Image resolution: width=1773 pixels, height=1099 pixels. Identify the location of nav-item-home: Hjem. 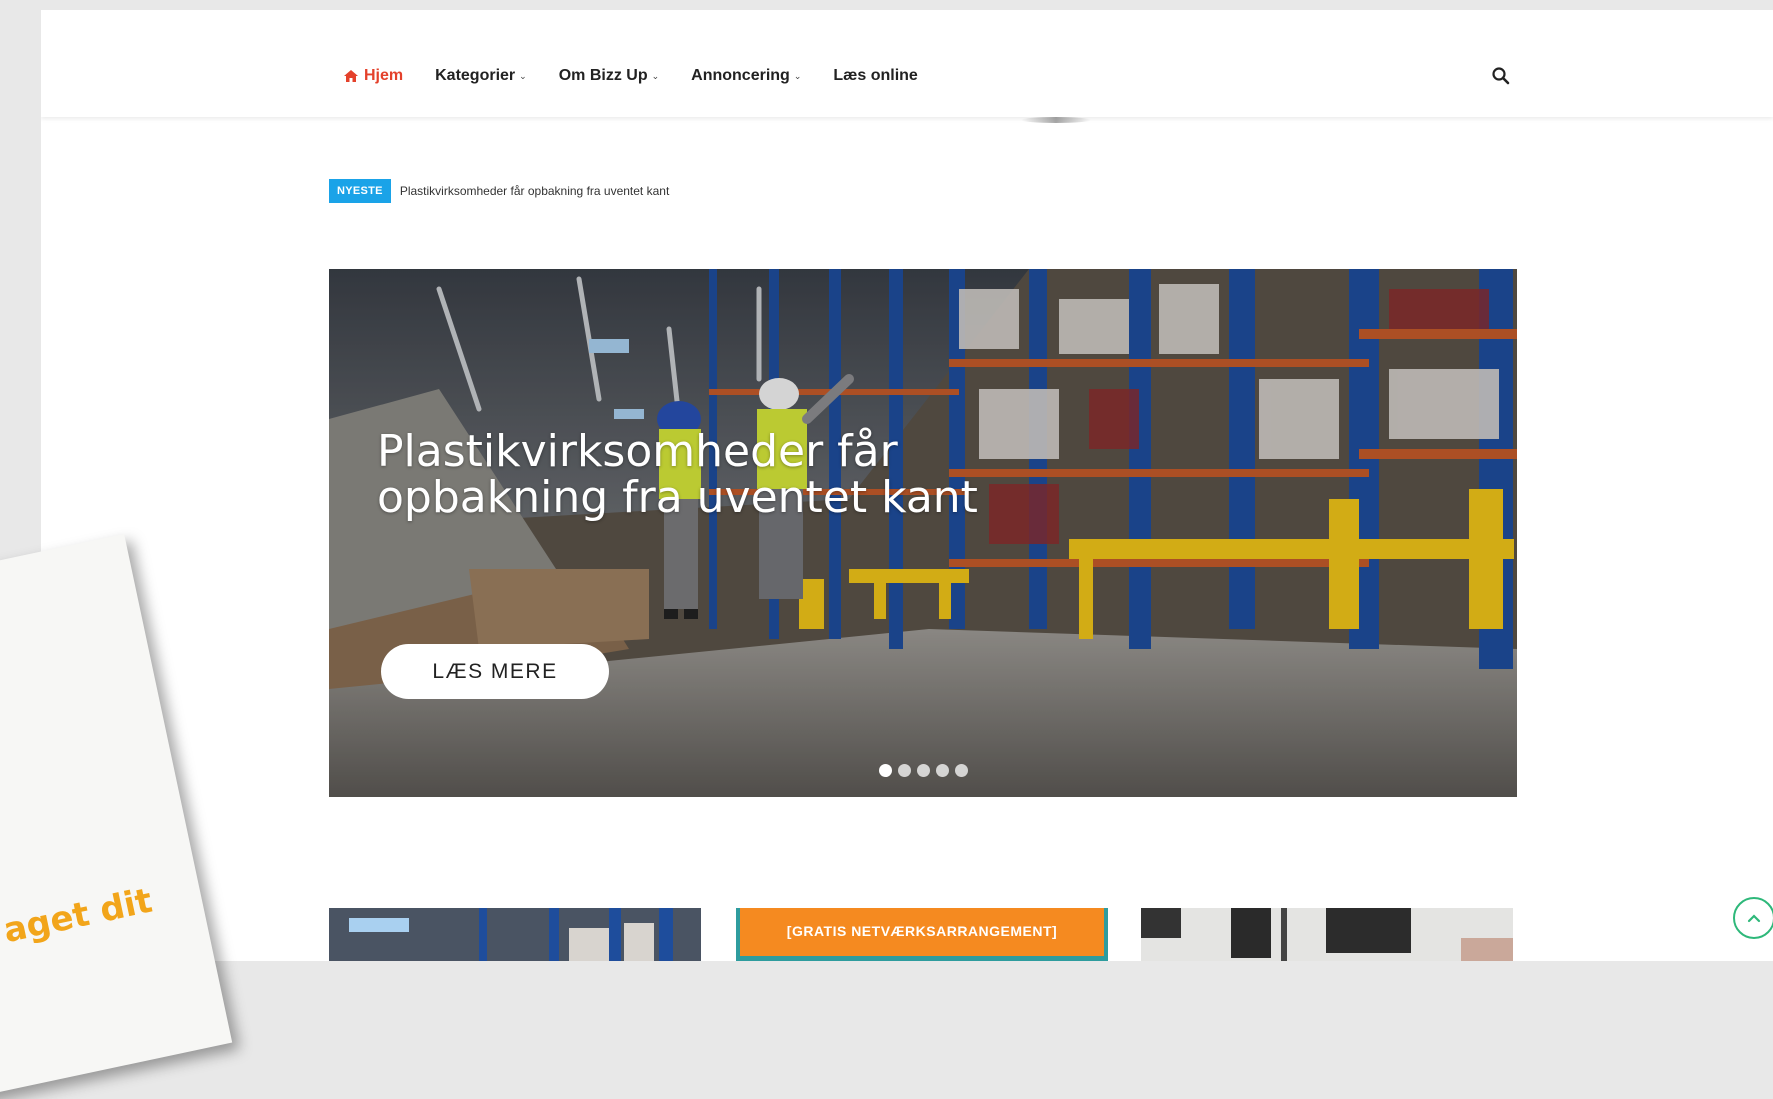
(373, 76).